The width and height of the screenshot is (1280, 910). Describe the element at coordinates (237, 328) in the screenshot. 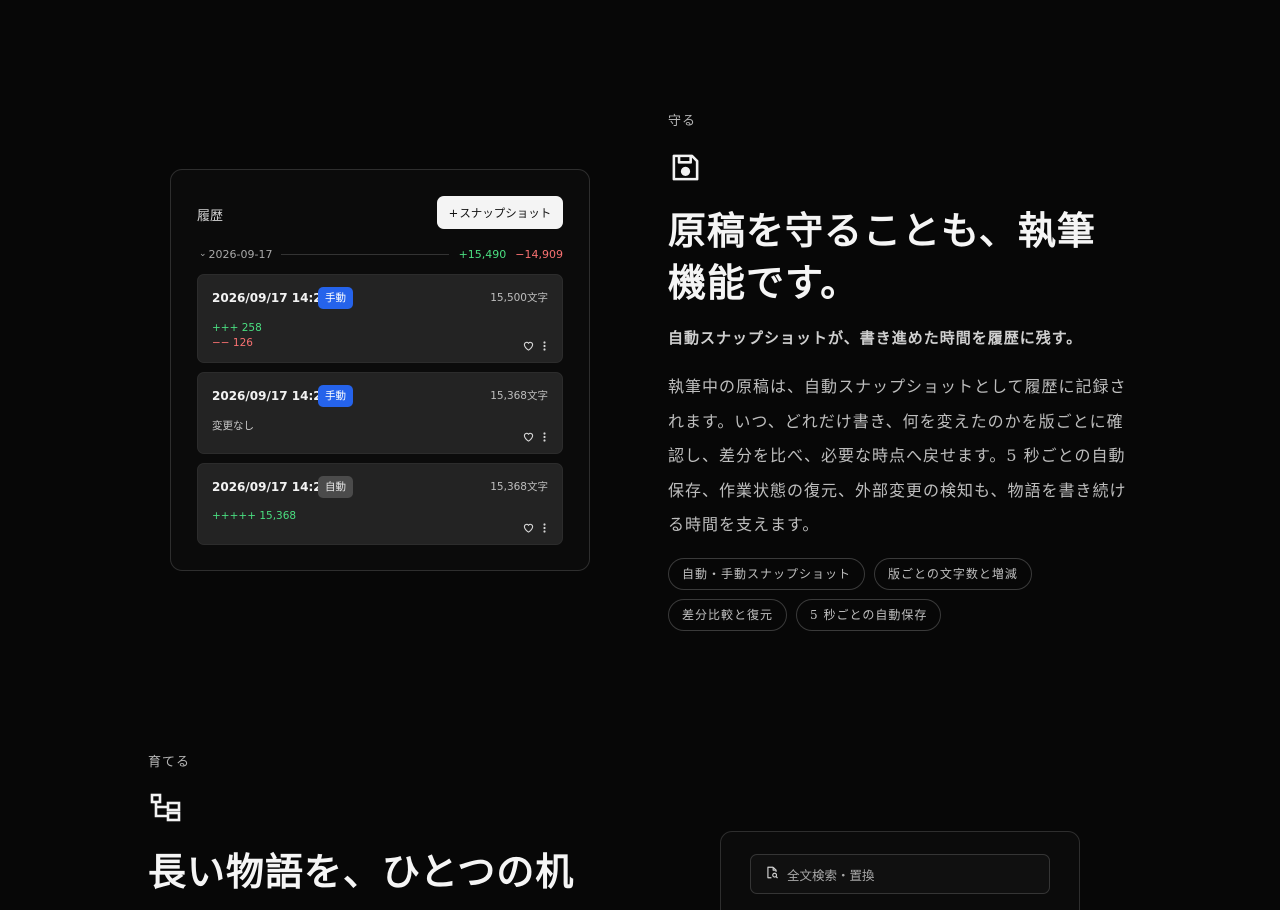

I see `snapshot-added: +++ 258` at that location.